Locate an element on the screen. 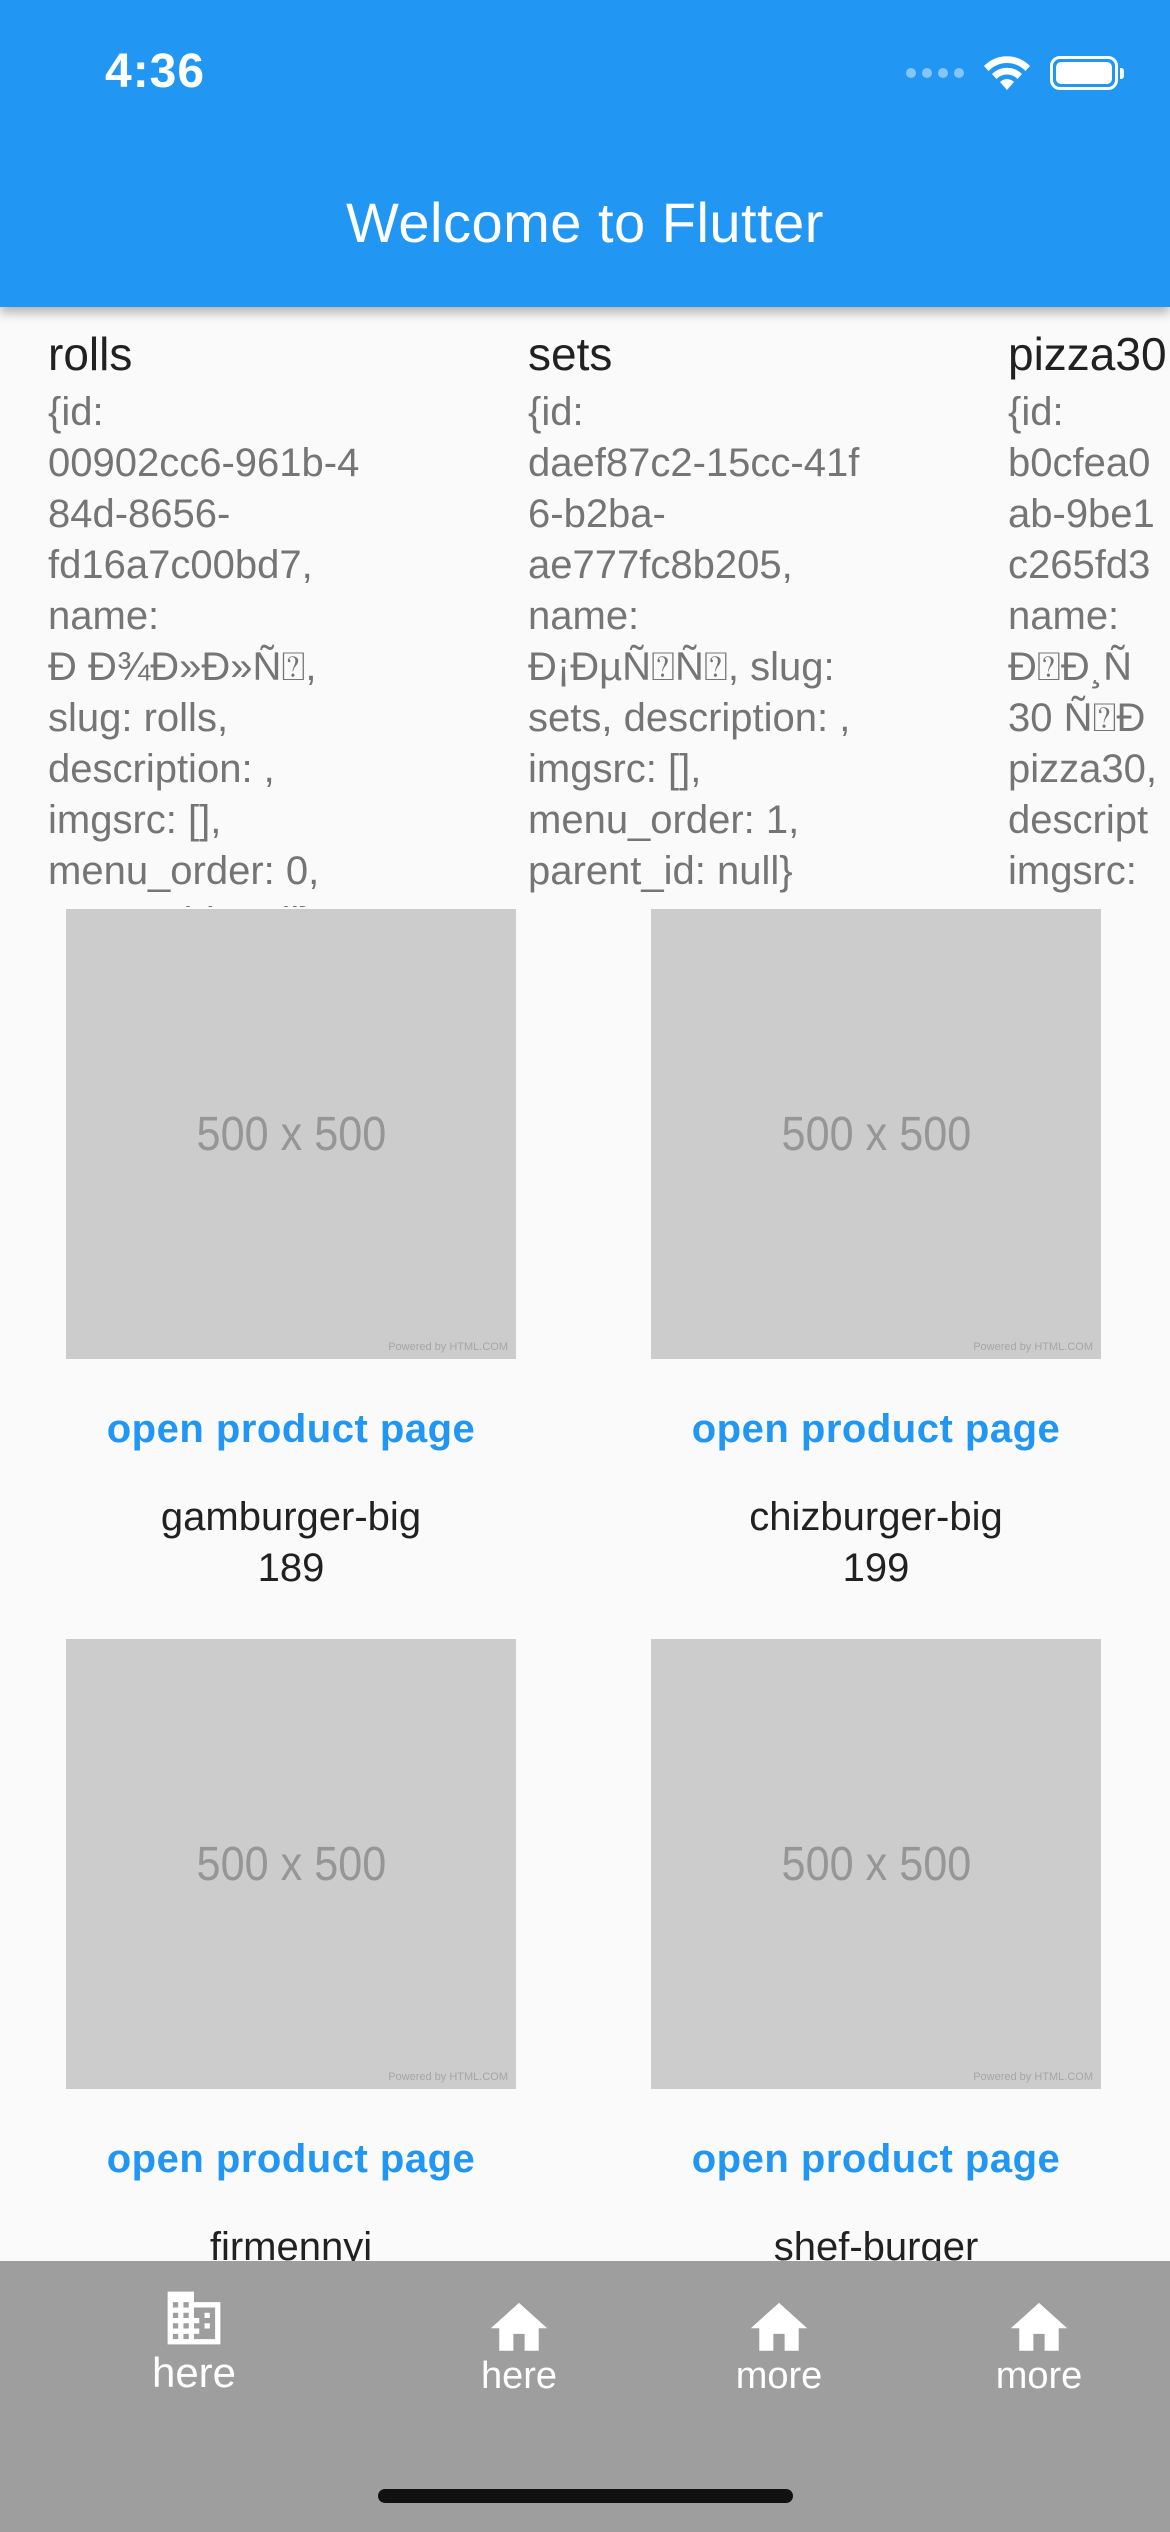 This screenshot has height=2532, width=1170. home-indicator is located at coordinates (585, 2496).